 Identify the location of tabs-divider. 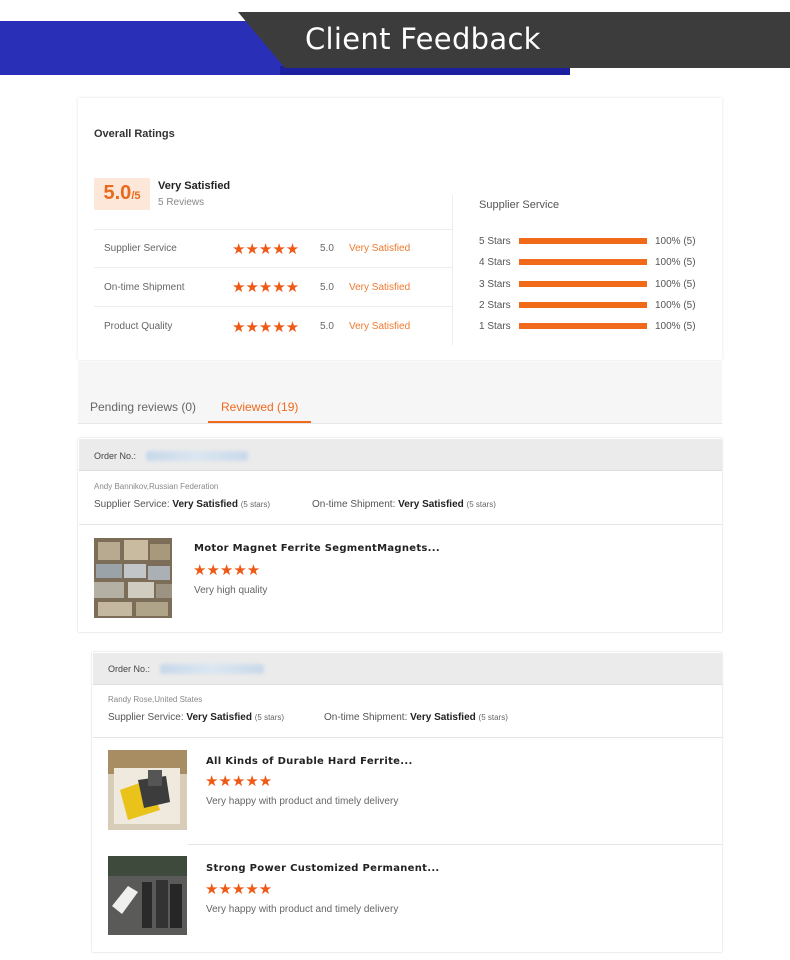
(400, 423).